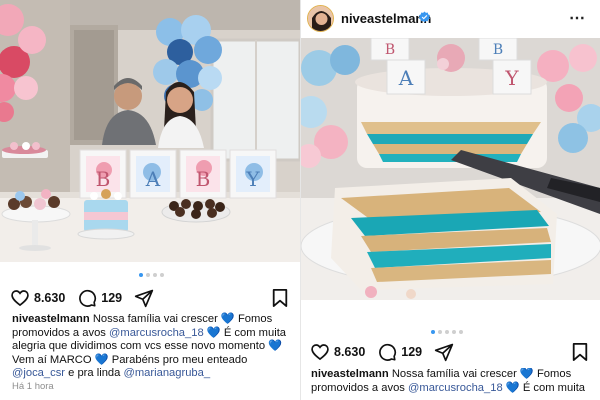 This screenshot has width=600, height=400. I want to click on post-timestamp: Há 1 hora, so click(33, 386).